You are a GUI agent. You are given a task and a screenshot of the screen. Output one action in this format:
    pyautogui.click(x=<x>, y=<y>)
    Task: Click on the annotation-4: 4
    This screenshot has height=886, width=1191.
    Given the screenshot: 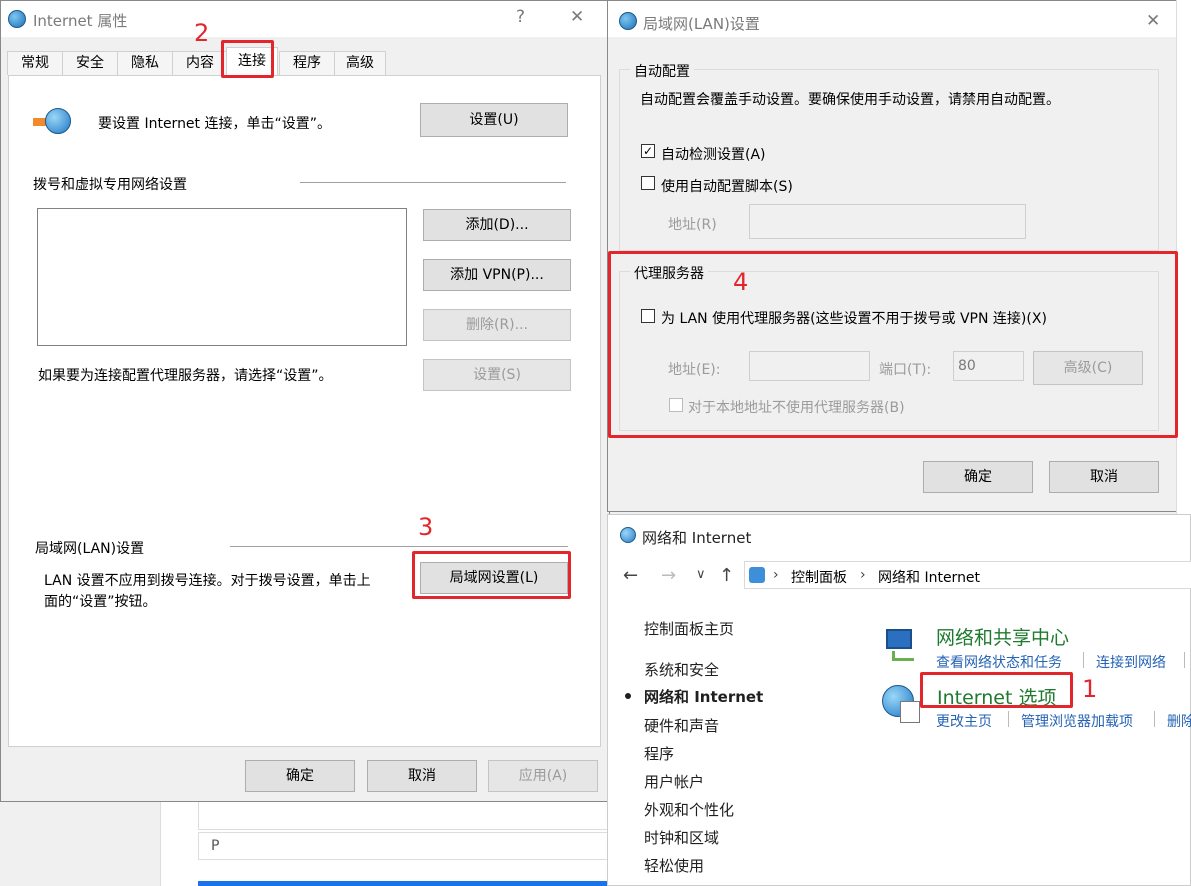 What is the action you would take?
    pyautogui.click(x=741, y=282)
    